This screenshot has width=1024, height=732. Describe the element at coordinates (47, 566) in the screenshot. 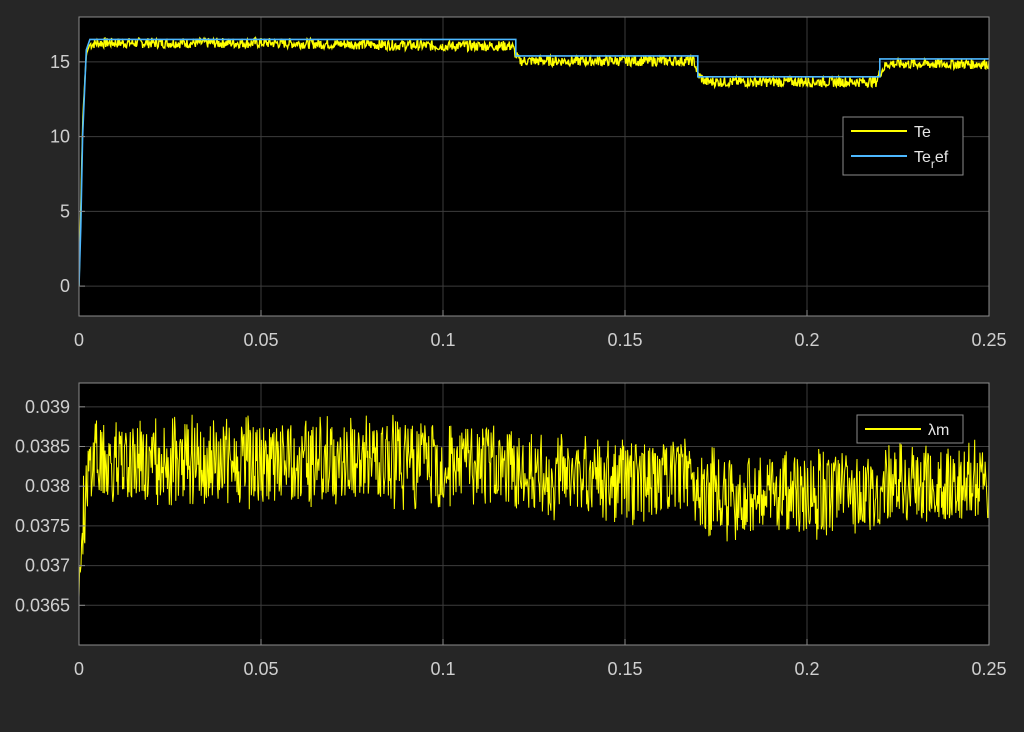

I see `y-tick-label: 0.037` at that location.